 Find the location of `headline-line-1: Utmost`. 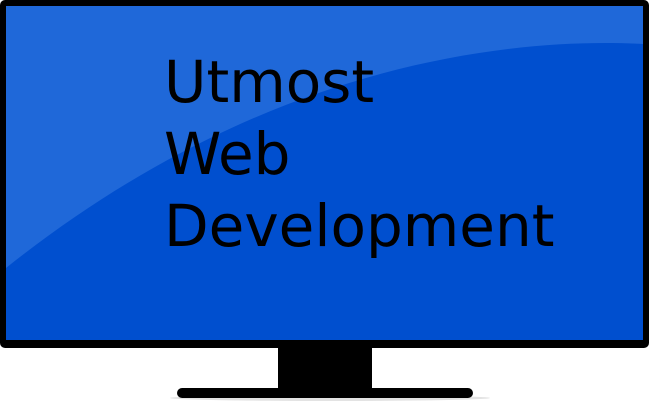

headline-line-1: Utmost is located at coordinates (269, 82).